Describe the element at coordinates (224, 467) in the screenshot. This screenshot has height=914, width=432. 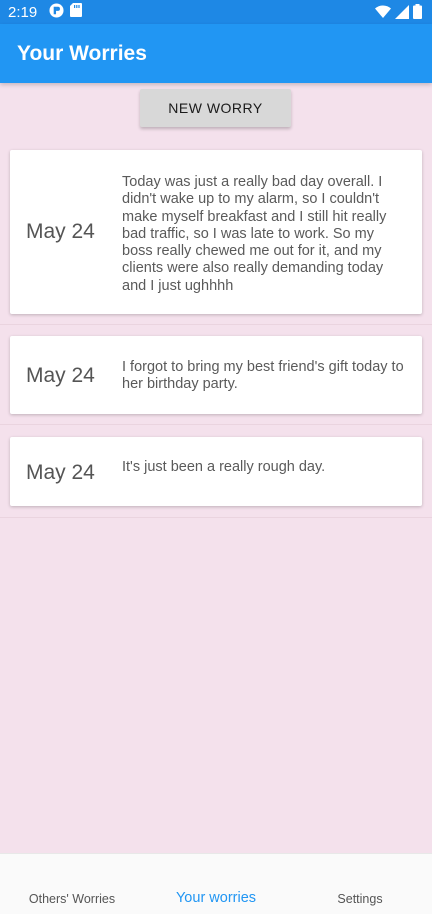
I see `worry-text: It's just been a really rough day.` at that location.